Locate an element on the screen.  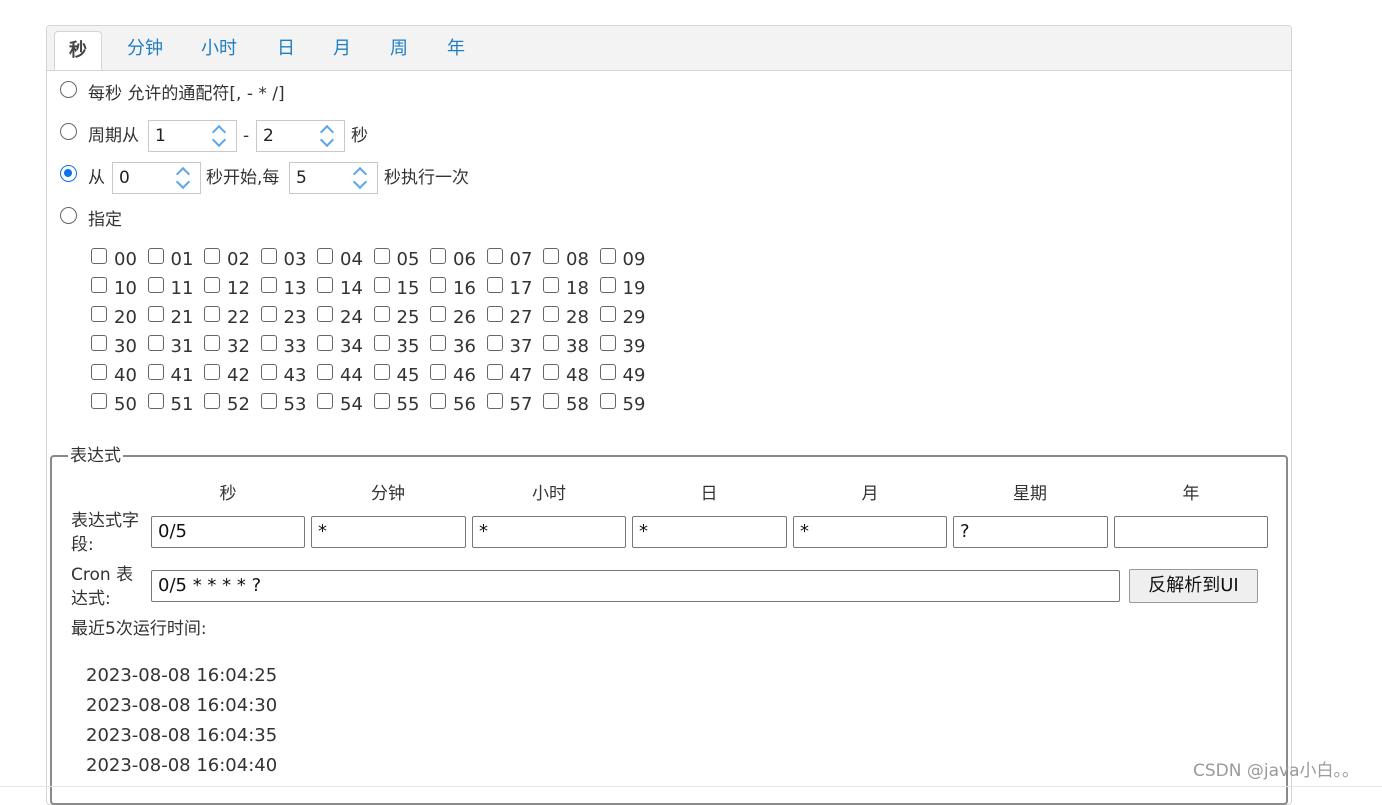
radio-loop is located at coordinates (68, 173).